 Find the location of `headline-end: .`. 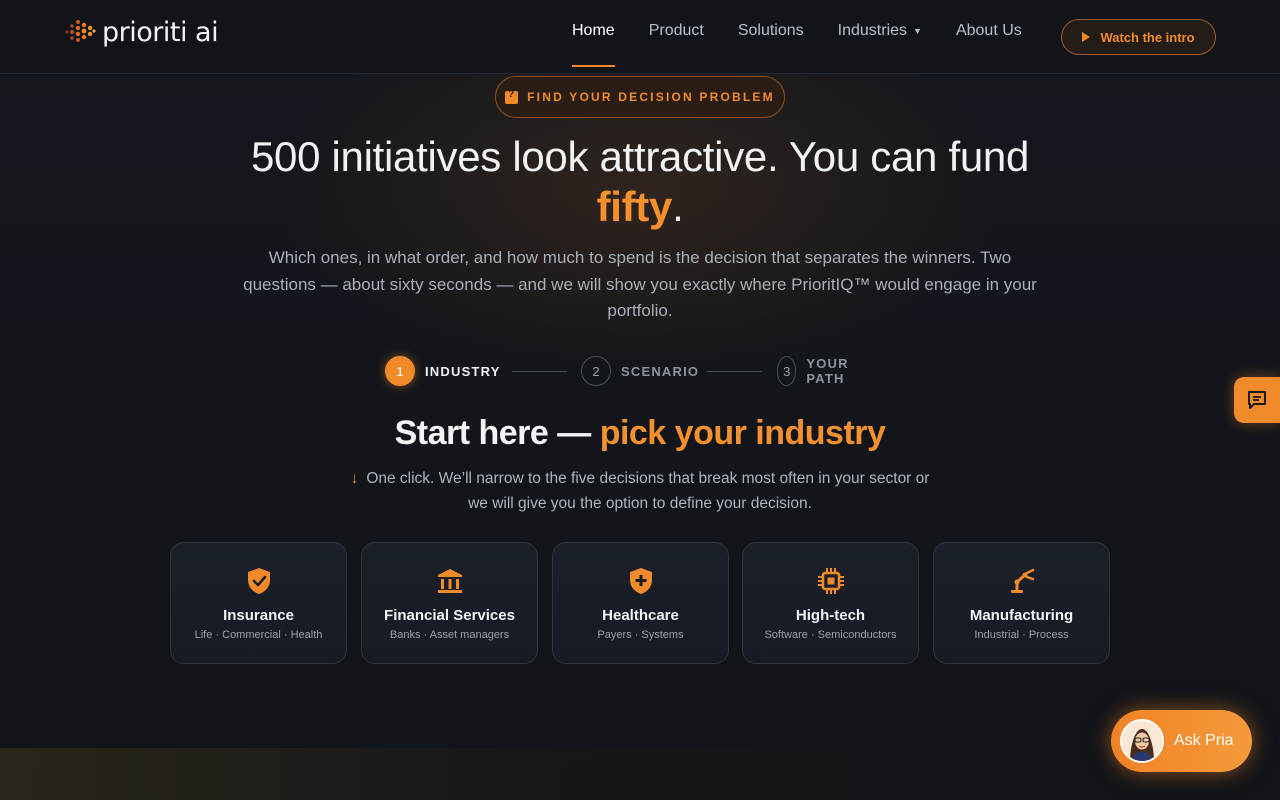

headline-end: . is located at coordinates (678, 206).